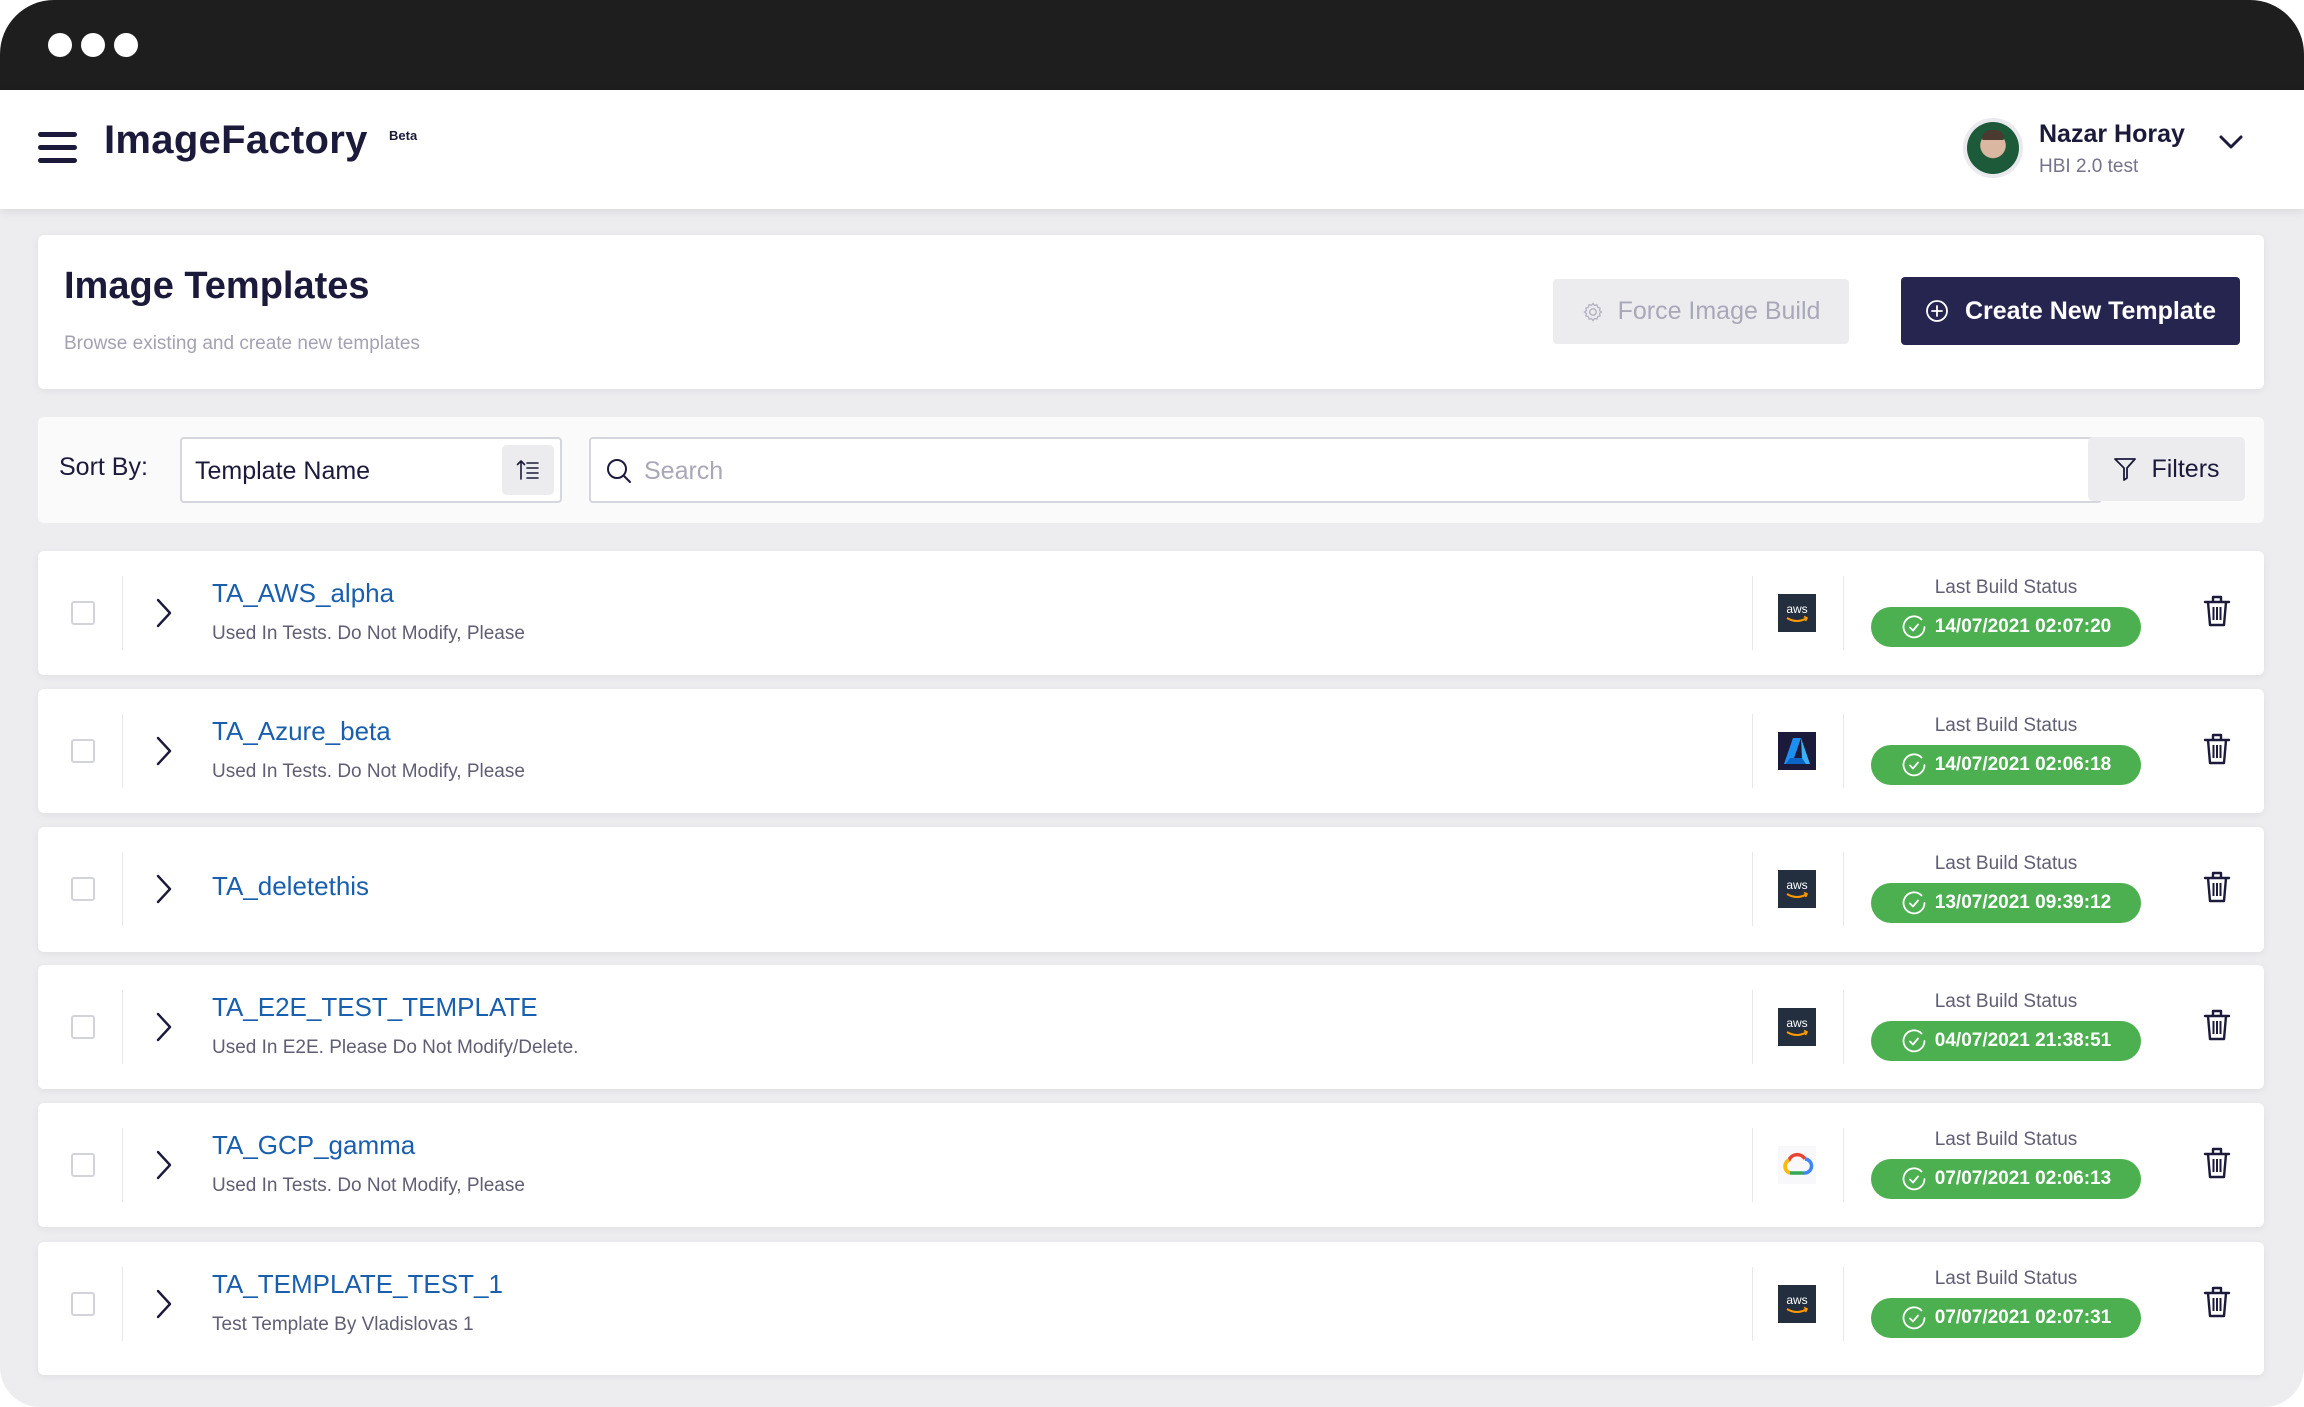  What do you see at coordinates (57, 148) in the screenshot?
I see `menu-icon` at bounding box center [57, 148].